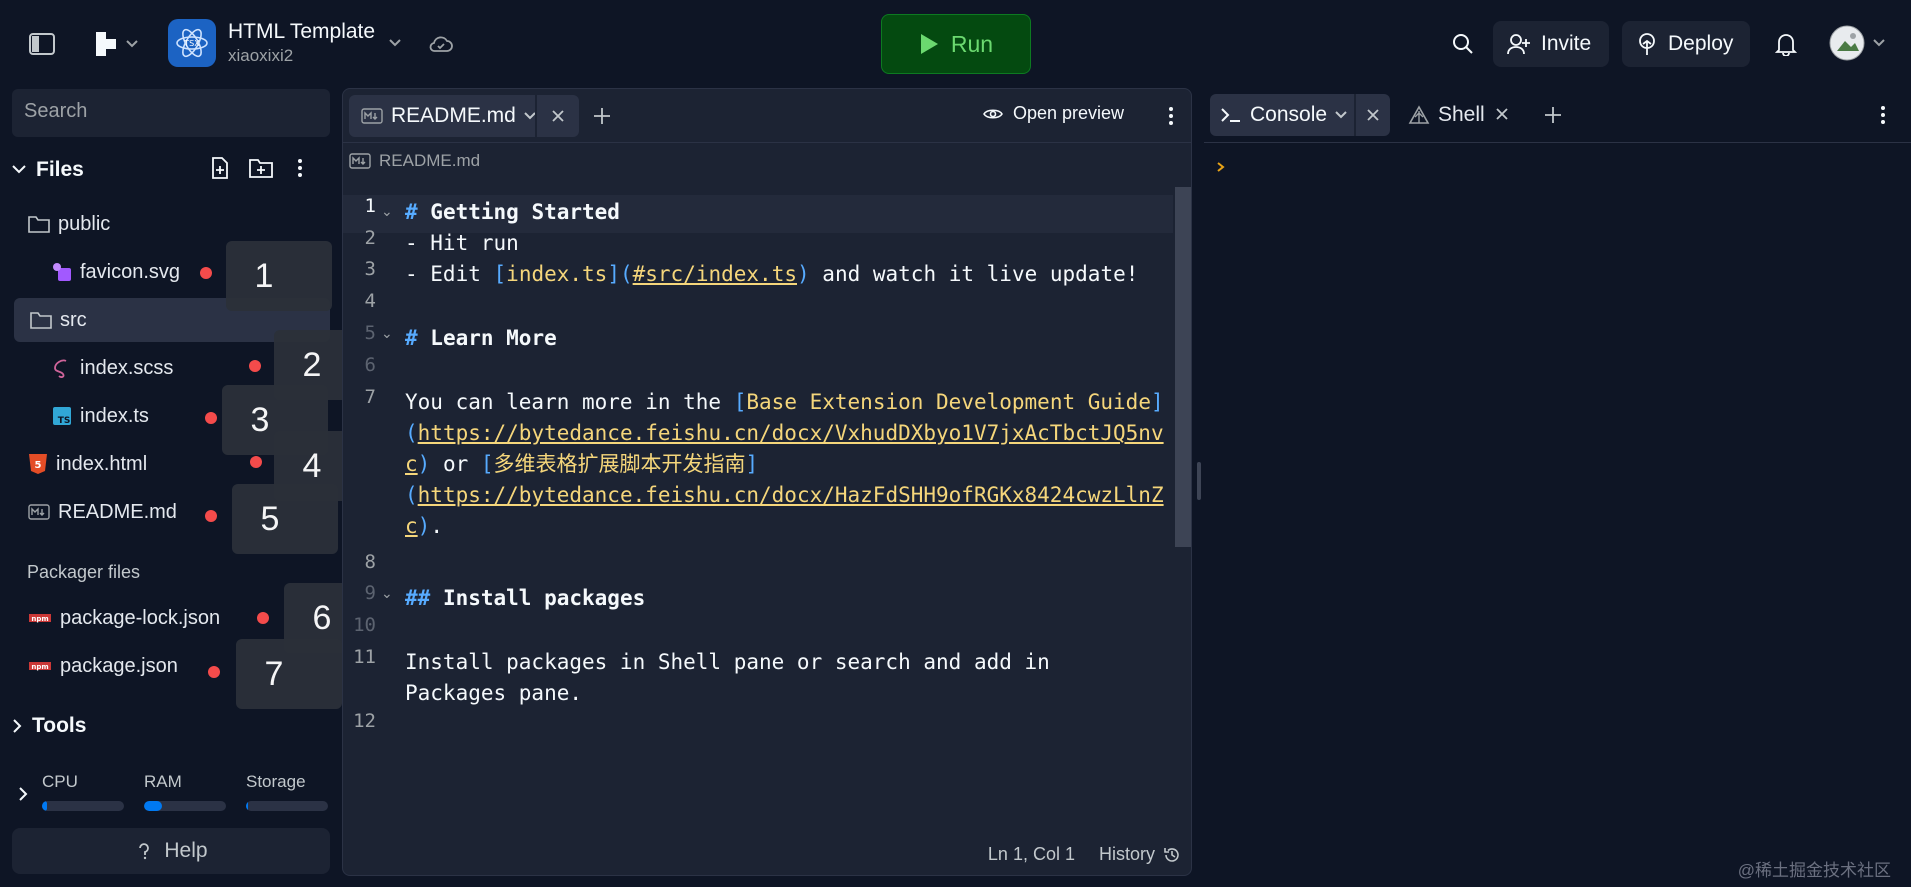  What do you see at coordinates (163, 781) in the screenshot?
I see `resource-label: RAM` at bounding box center [163, 781].